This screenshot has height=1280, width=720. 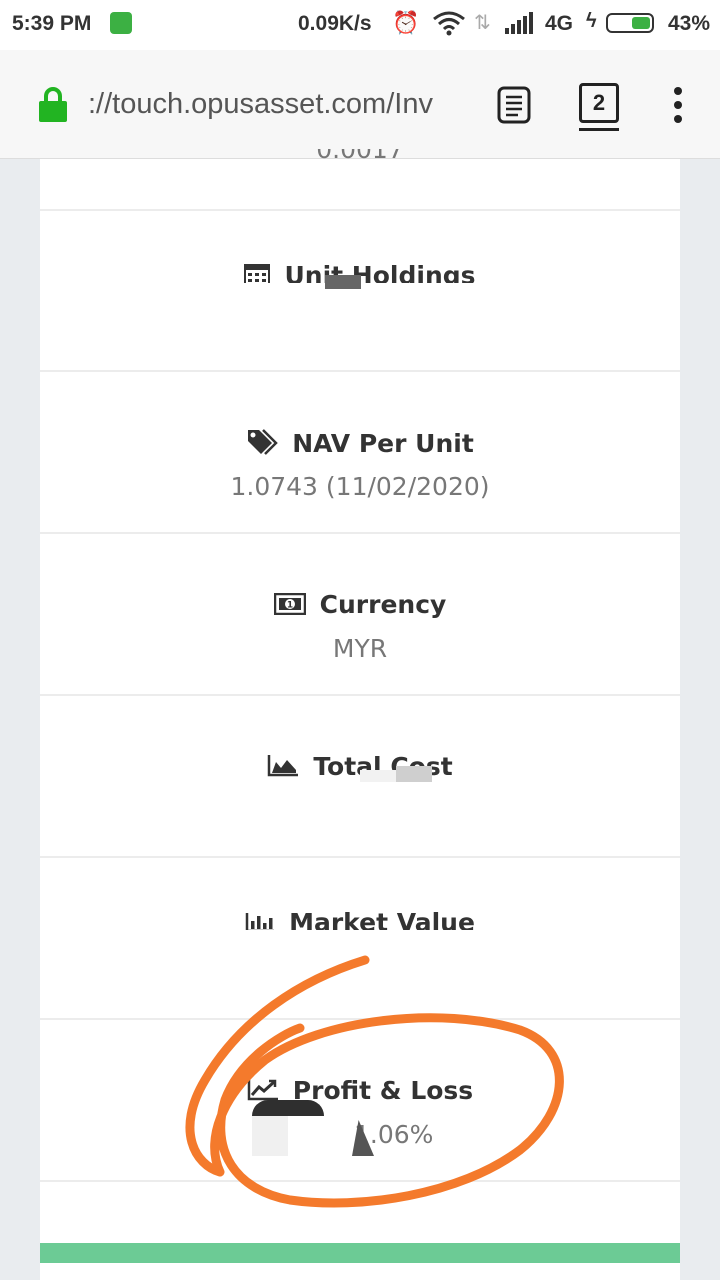 I want to click on row-separator, so click(x=360, y=1211).